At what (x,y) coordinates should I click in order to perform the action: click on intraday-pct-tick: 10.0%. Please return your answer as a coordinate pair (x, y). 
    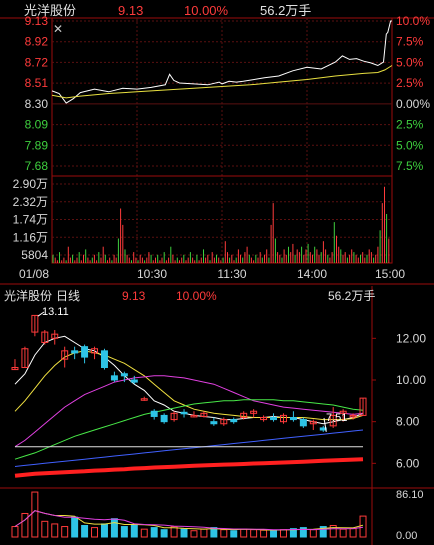
    Looking at the image, I should click on (413, 21).